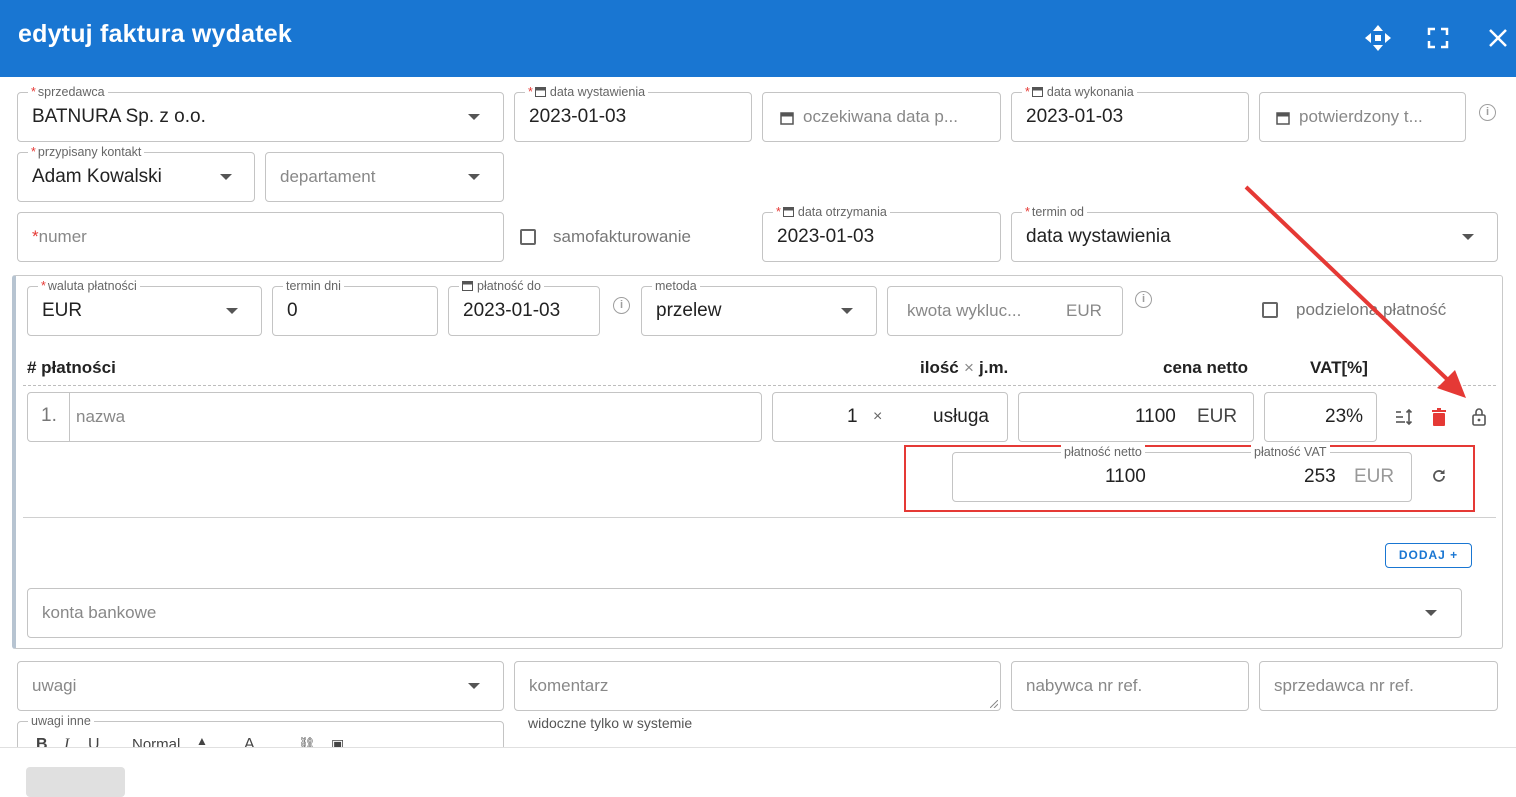  Describe the element at coordinates (528, 237) in the screenshot. I see `selfinvoice-checkbox` at that location.